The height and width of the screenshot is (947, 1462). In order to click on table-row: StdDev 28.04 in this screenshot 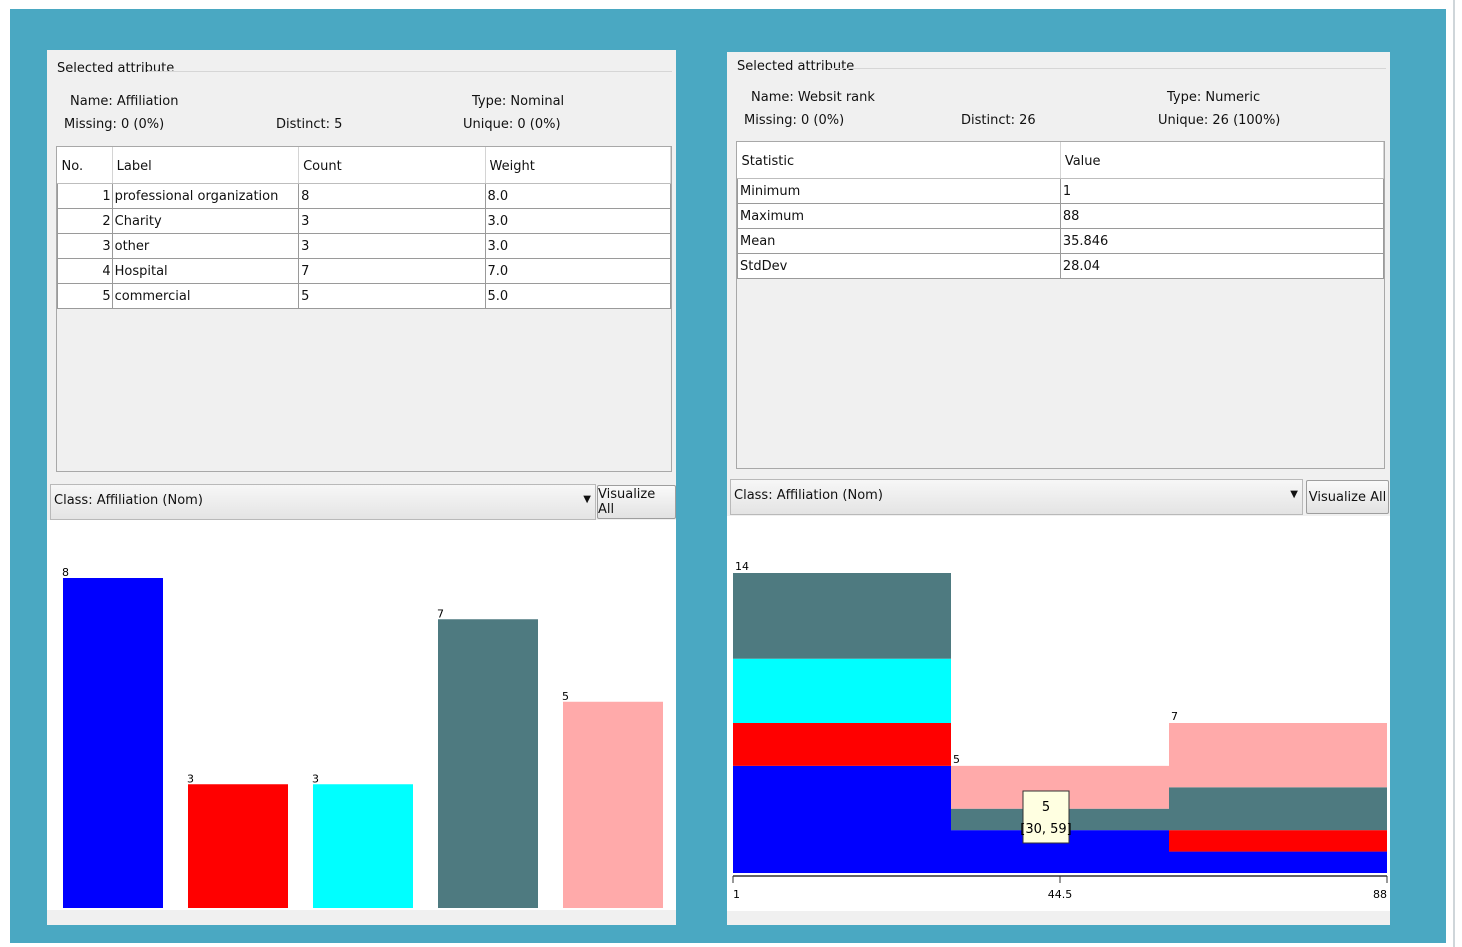, I will do `click(1061, 266)`.